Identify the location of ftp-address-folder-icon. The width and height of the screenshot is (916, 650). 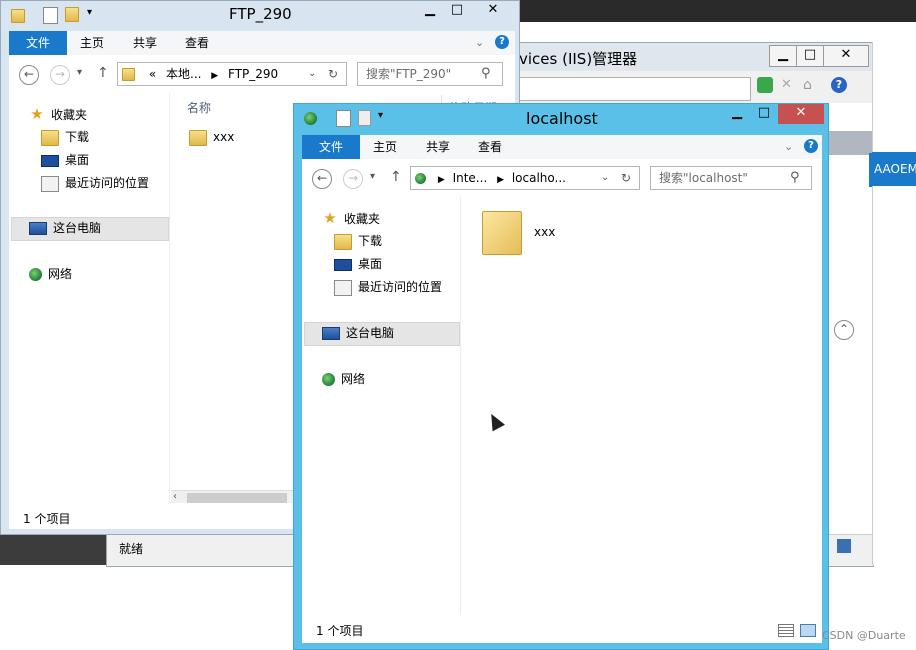
(128, 74).